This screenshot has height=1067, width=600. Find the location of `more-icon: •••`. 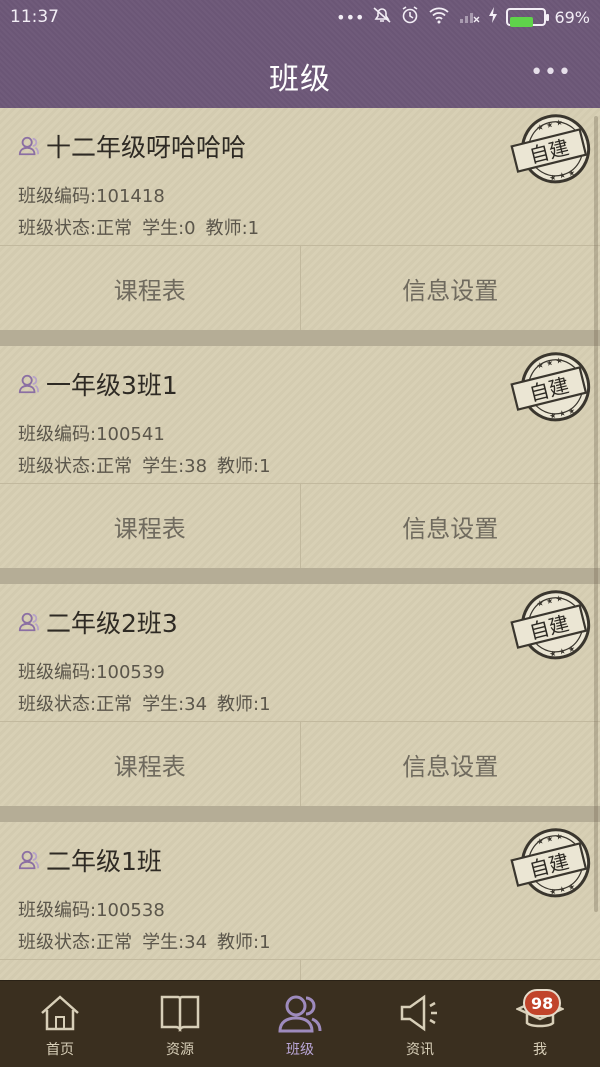

more-icon: ••• is located at coordinates (551, 72).